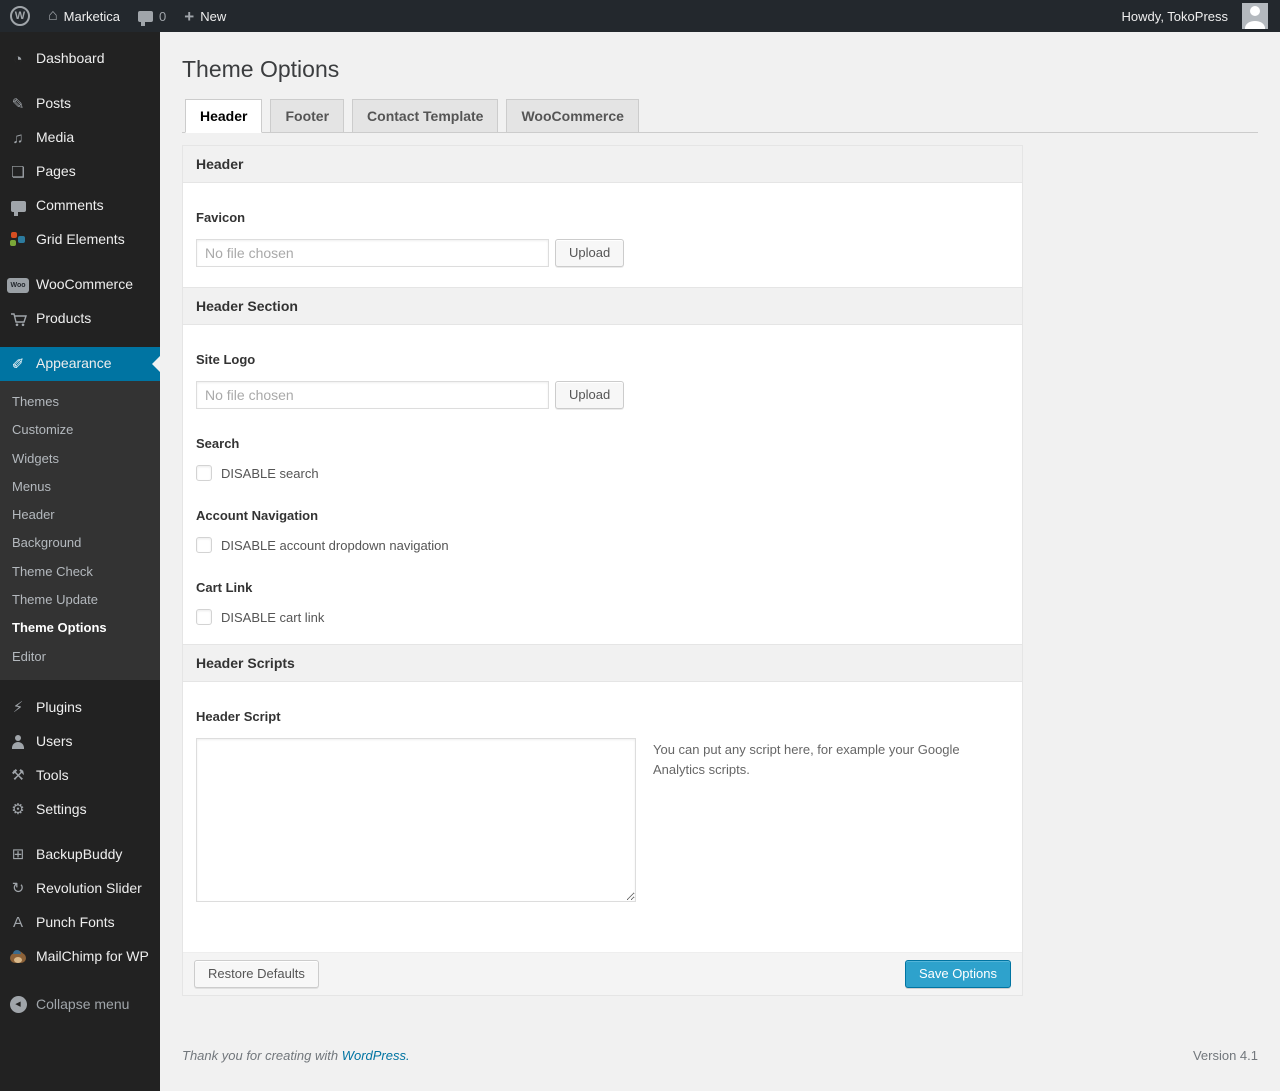 The height and width of the screenshot is (1091, 1280). I want to click on tab-contact-template: Contact Template, so click(425, 116).